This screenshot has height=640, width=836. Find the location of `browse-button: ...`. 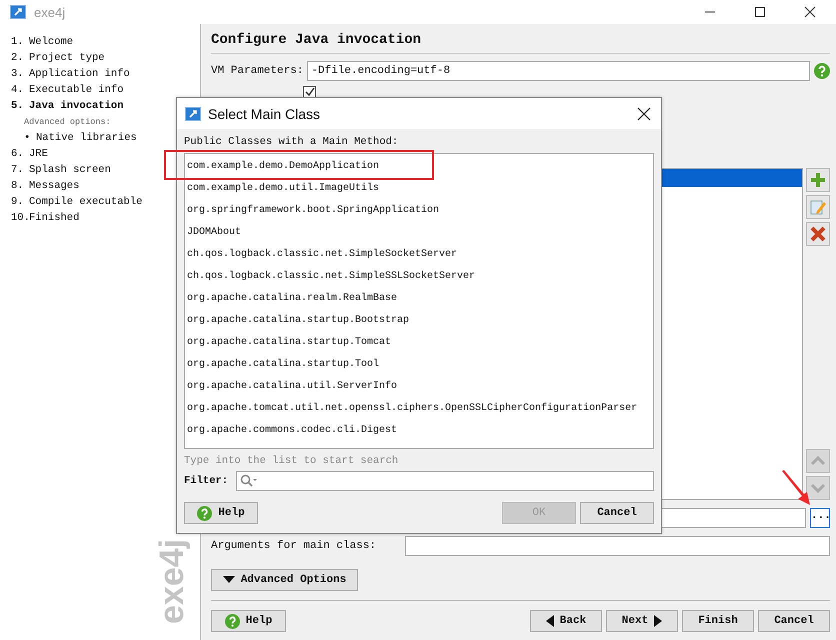

browse-button: ... is located at coordinates (820, 518).